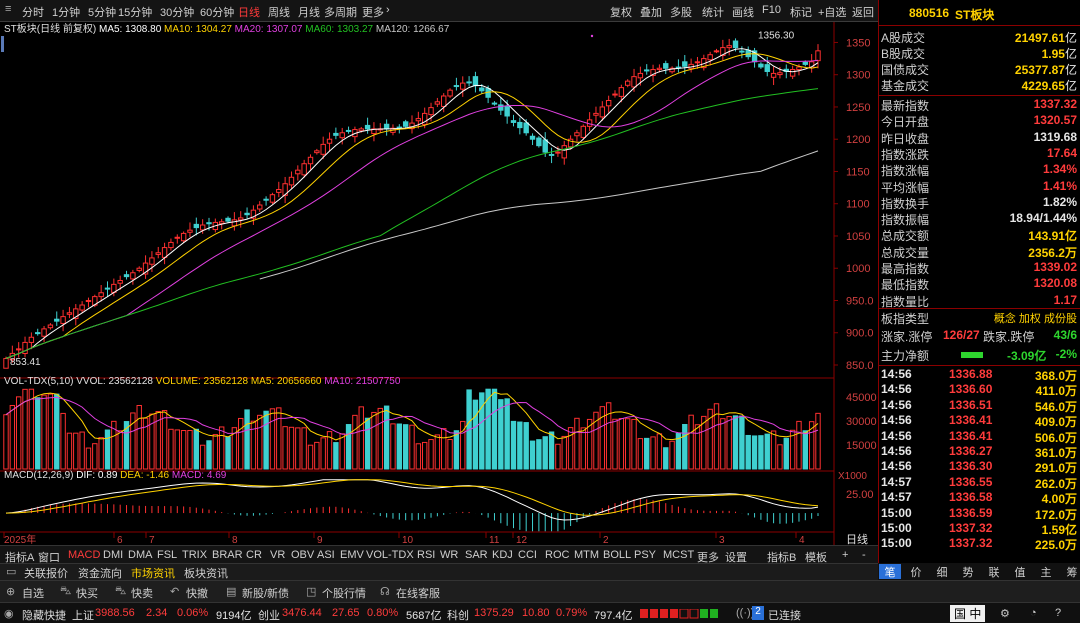  What do you see at coordinates (801, 12) in the screenshot?
I see `action-6: 标记` at bounding box center [801, 12].